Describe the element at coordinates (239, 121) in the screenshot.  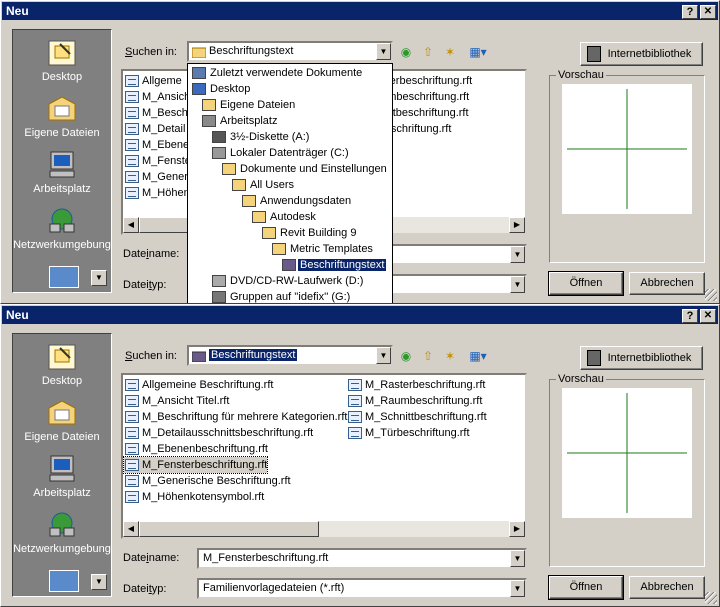
I see `dropdown-item: Arbeitsplatz` at that location.